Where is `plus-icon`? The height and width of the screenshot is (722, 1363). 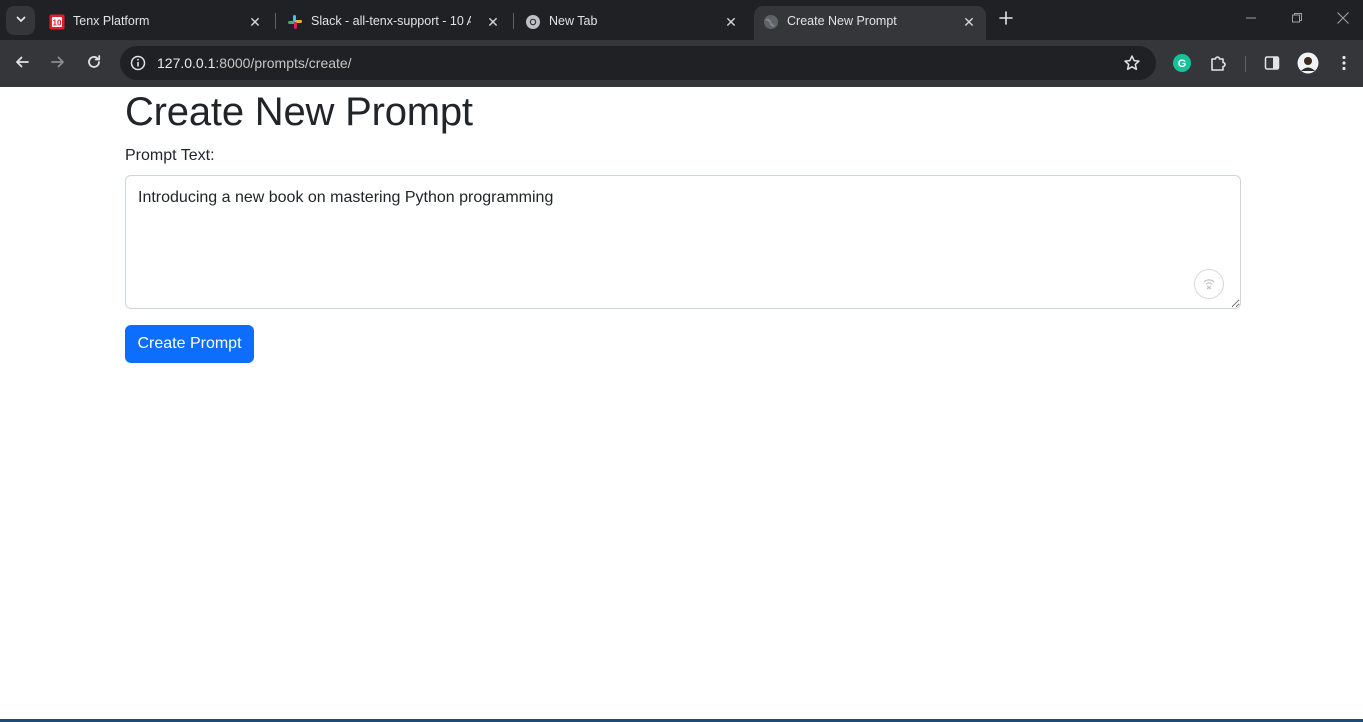
plus-icon is located at coordinates (1006, 20).